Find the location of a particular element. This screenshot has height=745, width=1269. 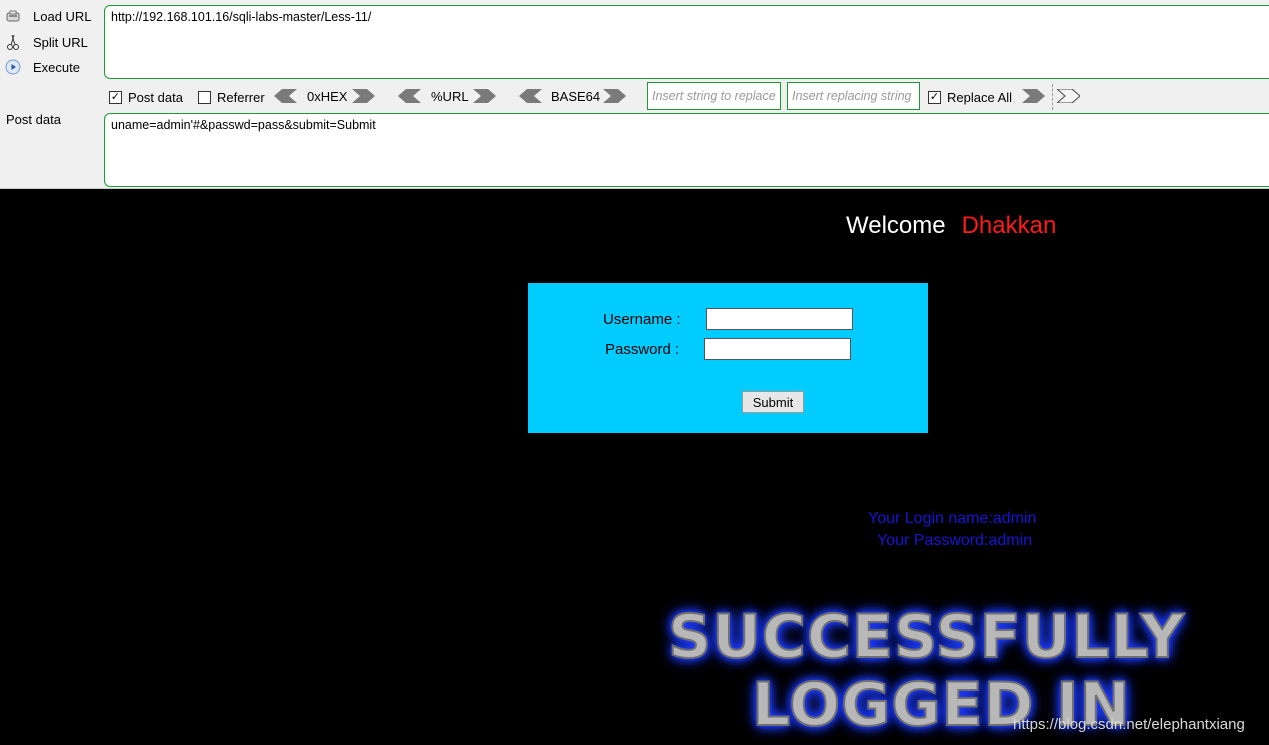

referrer-check-box is located at coordinates (204, 97).